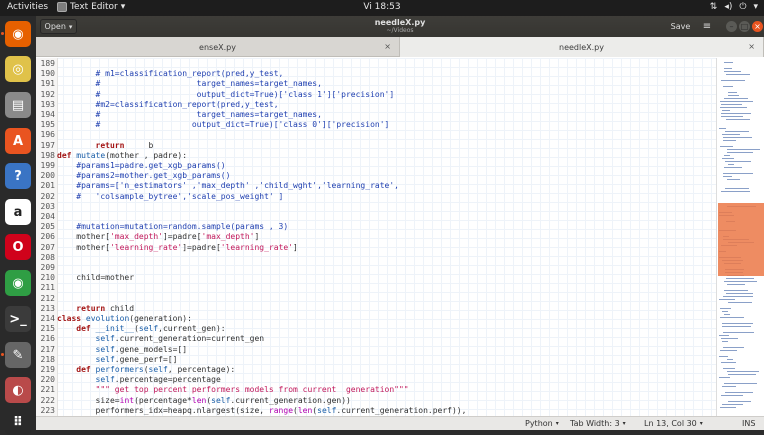 The image size is (764, 435). I want to click on line-number: 218, so click(47, 359).